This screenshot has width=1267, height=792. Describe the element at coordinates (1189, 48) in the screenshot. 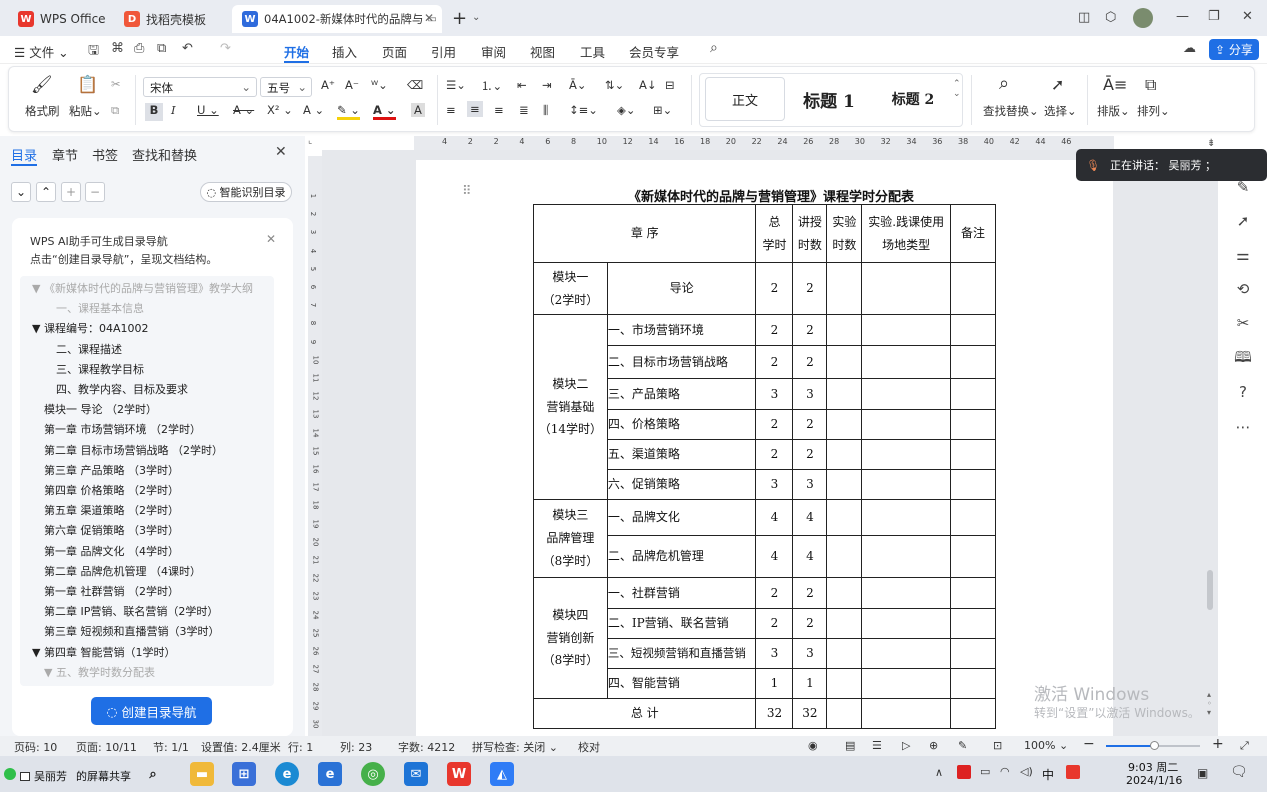

I see `cloud-icon: ☁` at that location.